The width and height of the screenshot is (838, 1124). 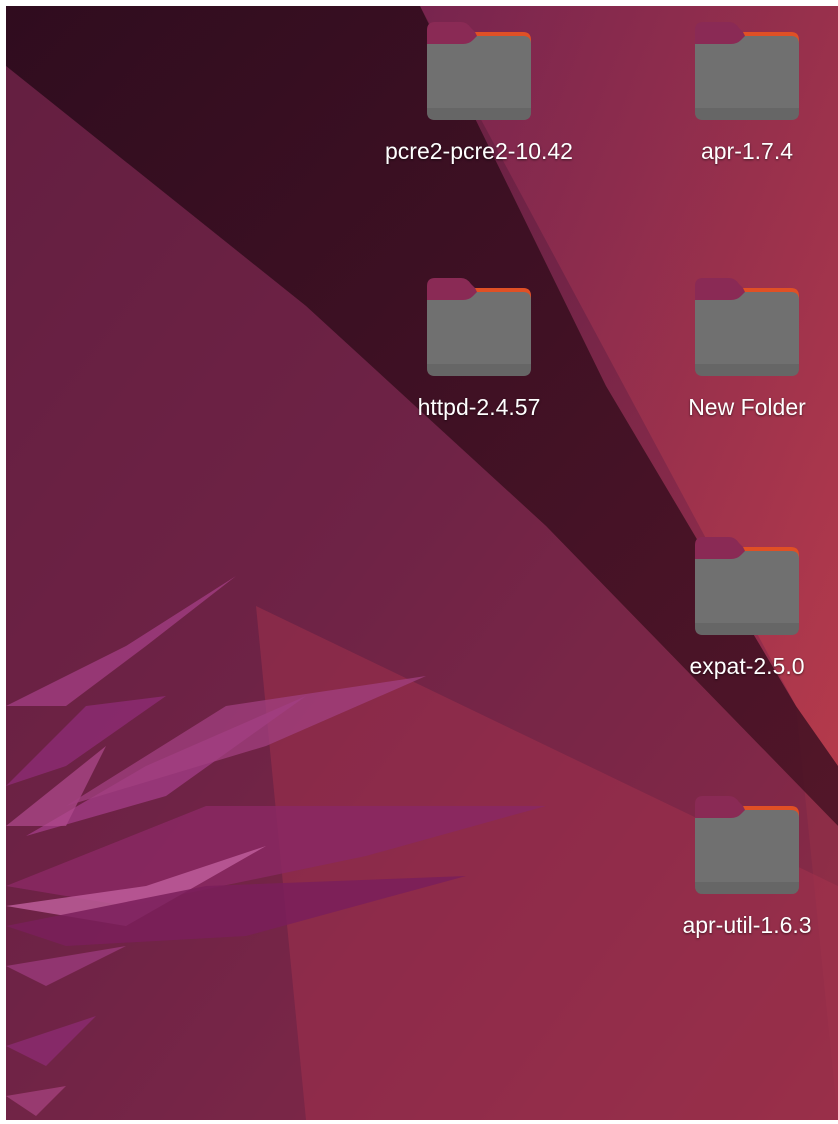 What do you see at coordinates (747, 666) in the screenshot?
I see `icon-label: expat-2.5.0` at bounding box center [747, 666].